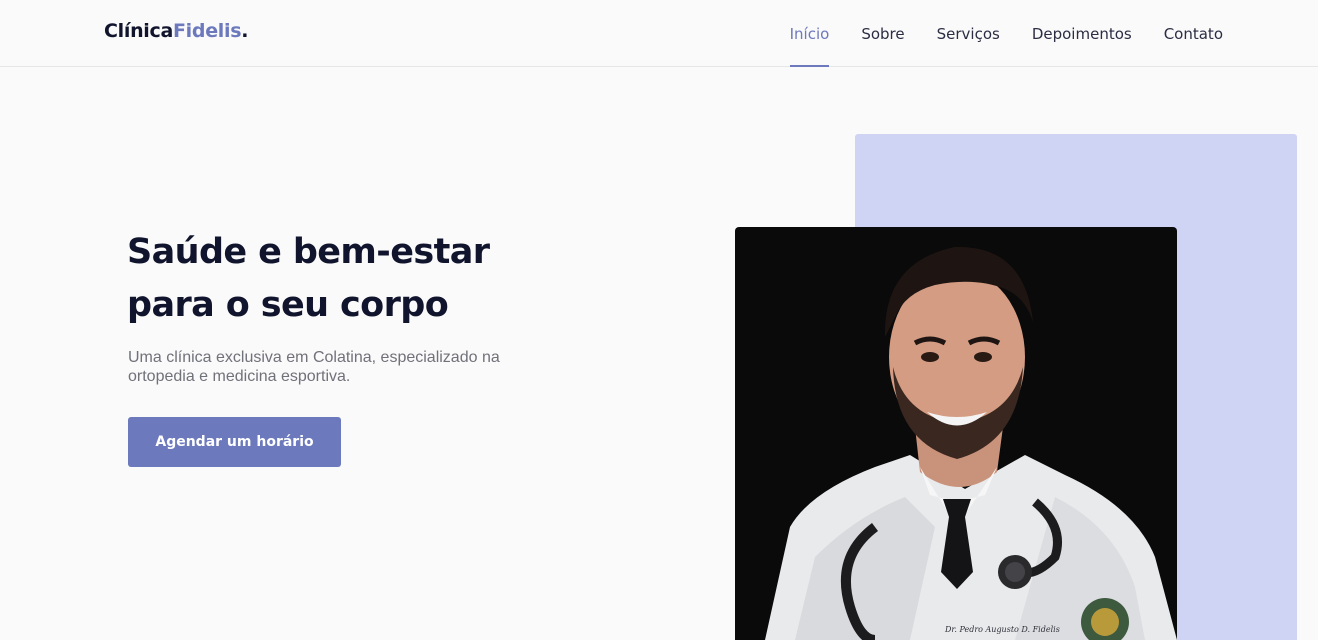 This screenshot has width=1318, height=640. I want to click on logo: ClínicaFidelis., so click(176, 31).